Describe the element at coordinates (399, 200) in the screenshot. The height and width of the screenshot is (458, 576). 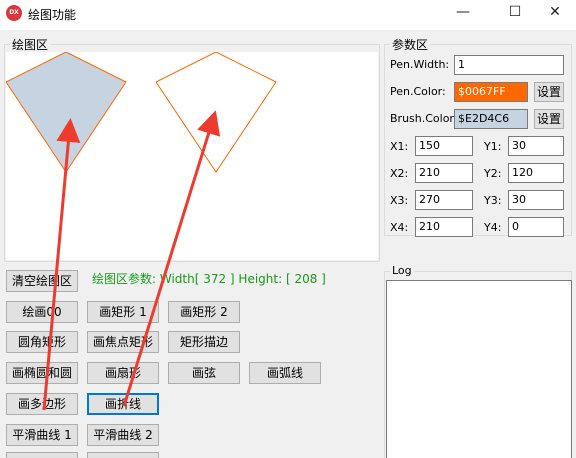
I see `x3-label: X3:` at that location.